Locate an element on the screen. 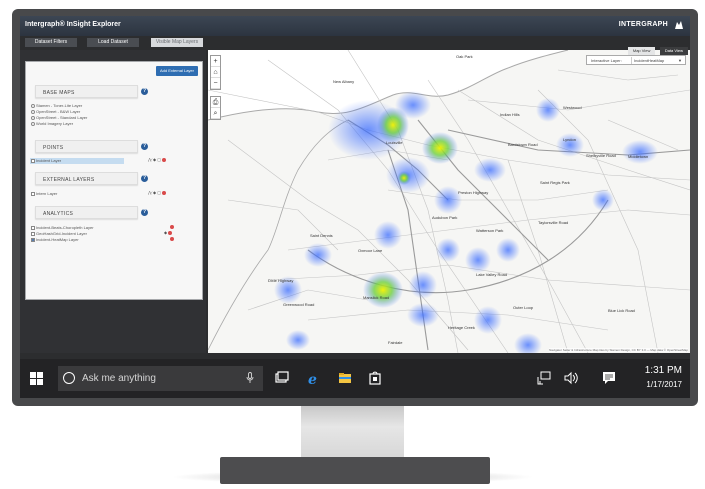 The image size is (705, 489). action-center-icon is located at coordinates (609, 378).